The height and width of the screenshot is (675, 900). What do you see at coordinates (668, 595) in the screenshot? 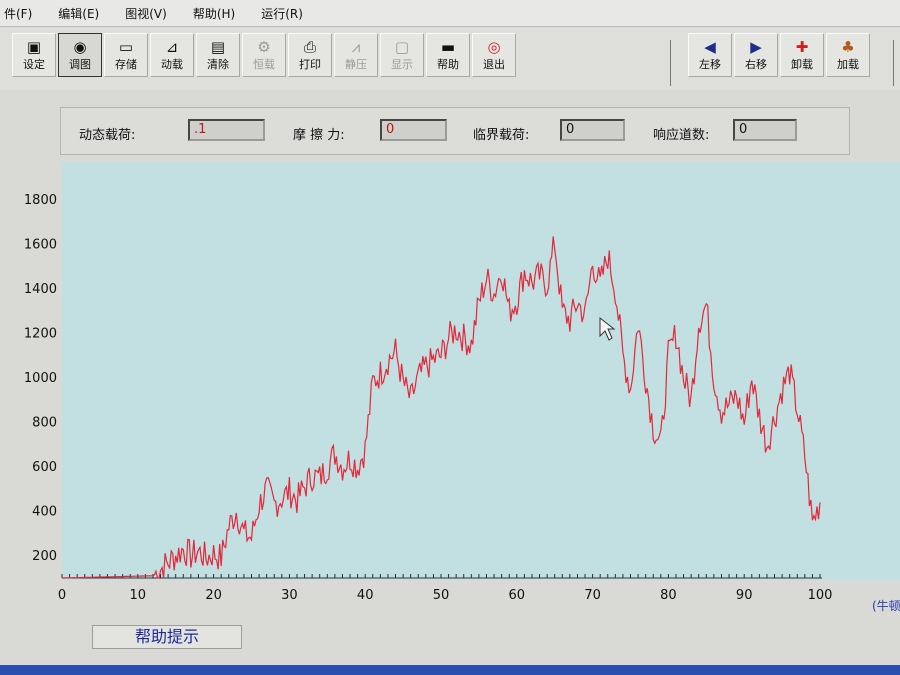
I see `x-tick-label: 80` at bounding box center [668, 595].